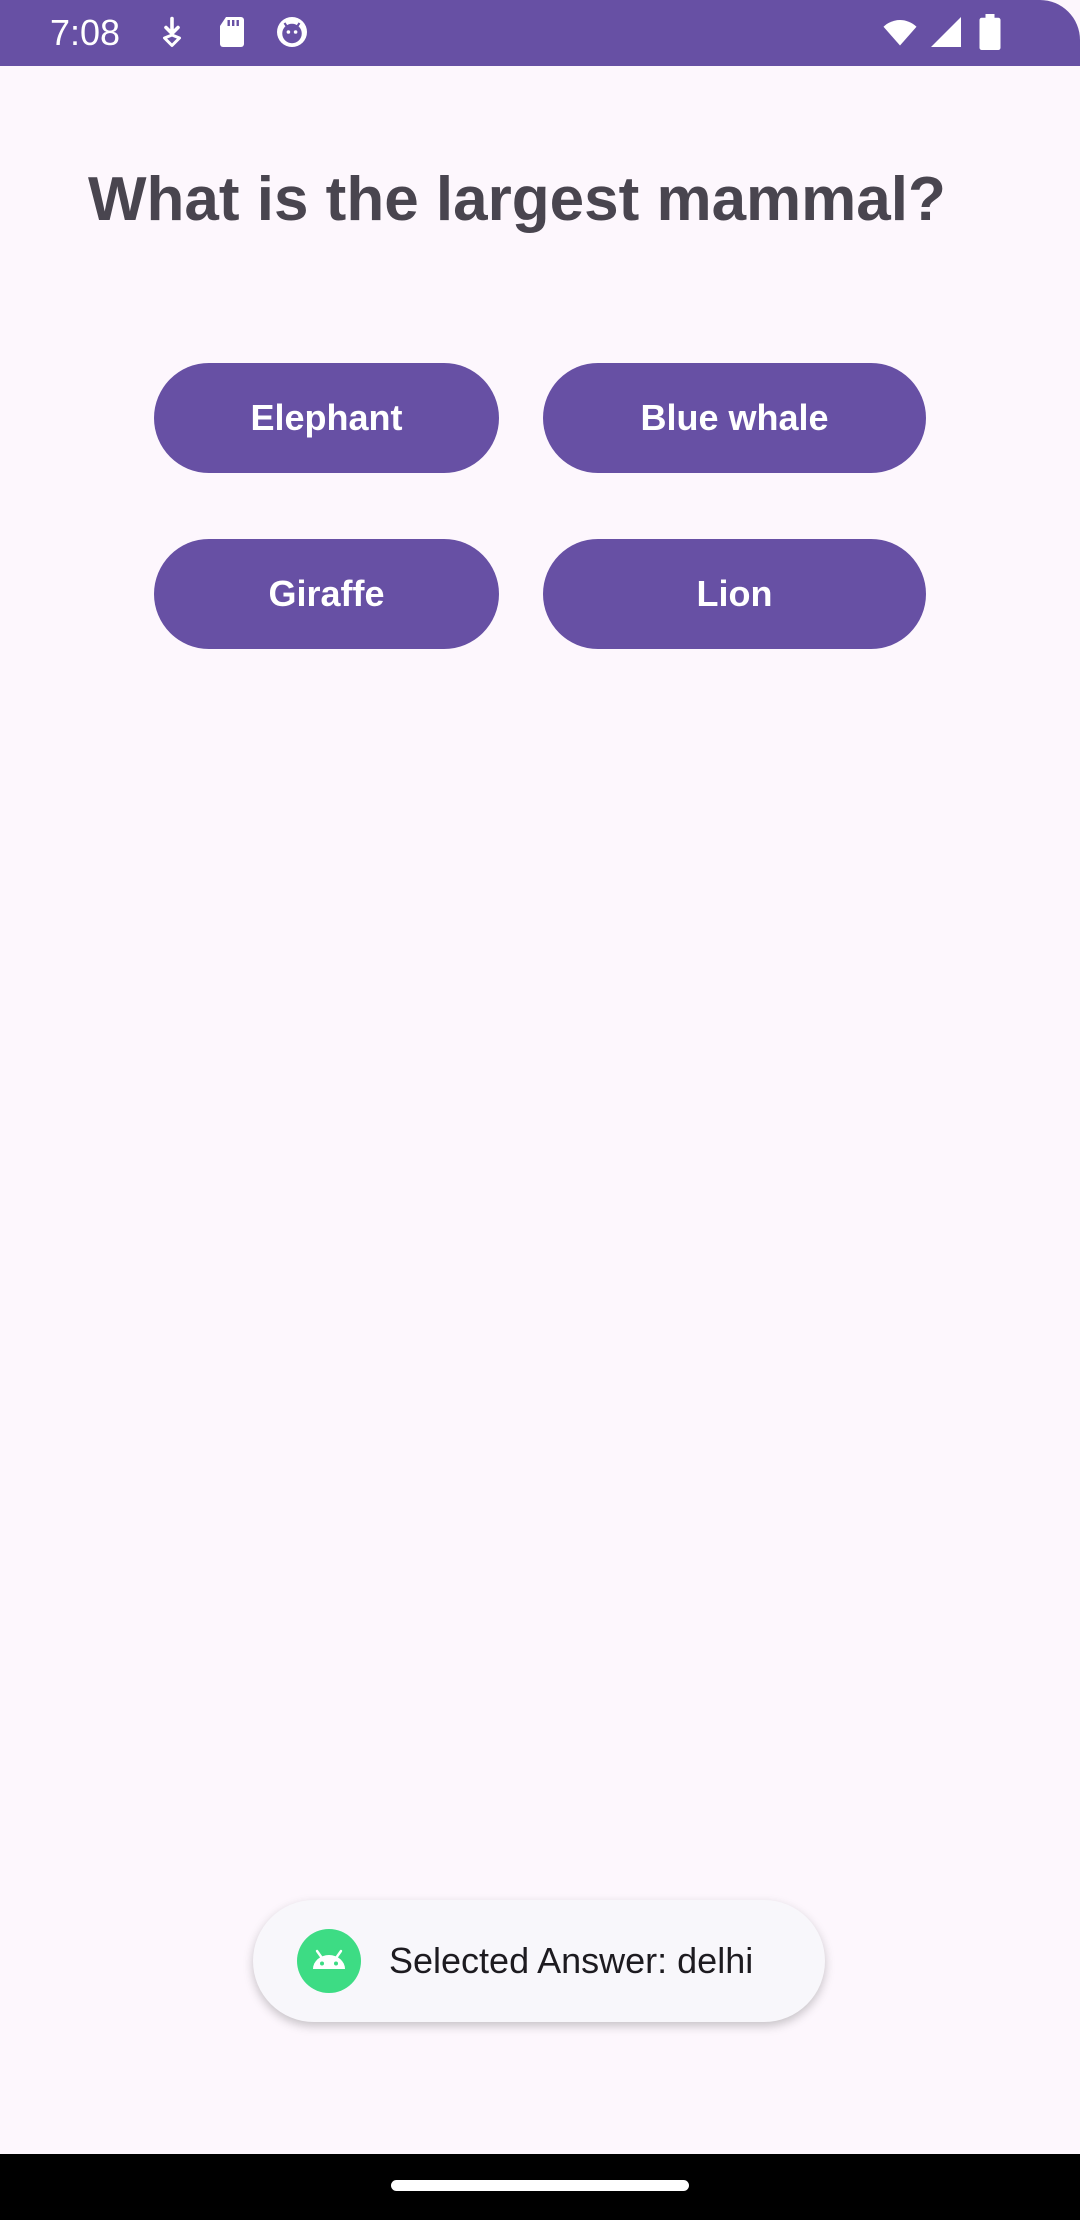  Describe the element at coordinates (517, 199) in the screenshot. I see `question-title: What is the largest mammal?` at that location.